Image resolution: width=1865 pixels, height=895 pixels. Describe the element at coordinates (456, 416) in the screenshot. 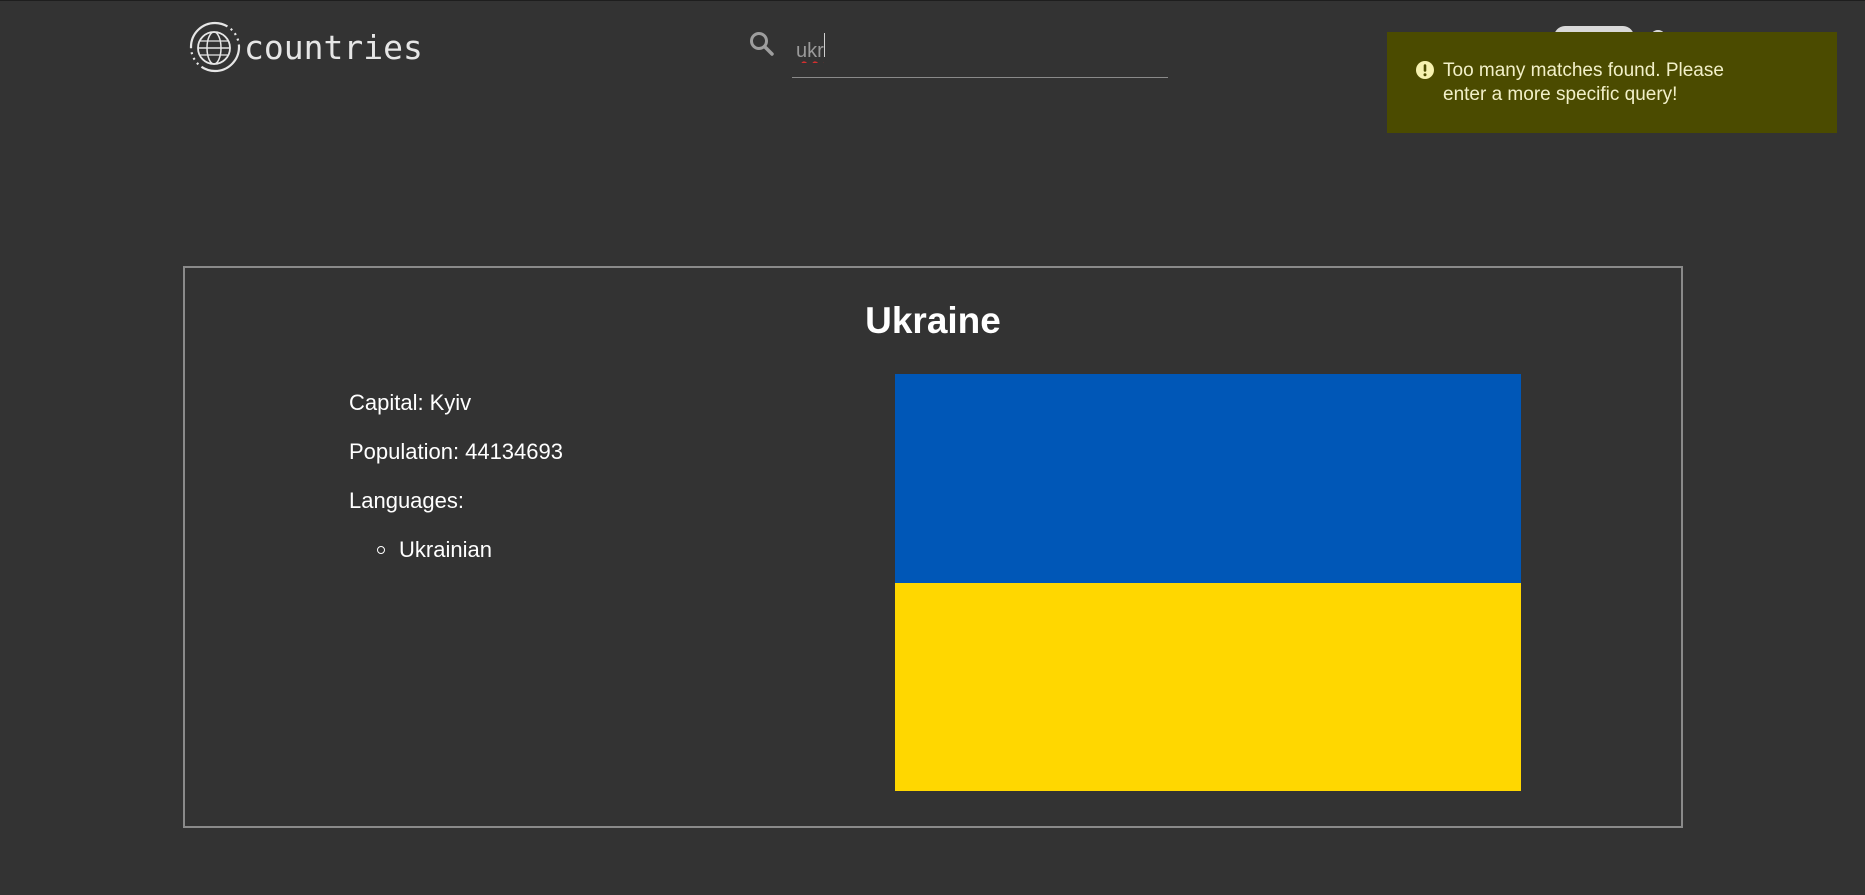

I see `capital-row: Capital: Kyiv` at that location.